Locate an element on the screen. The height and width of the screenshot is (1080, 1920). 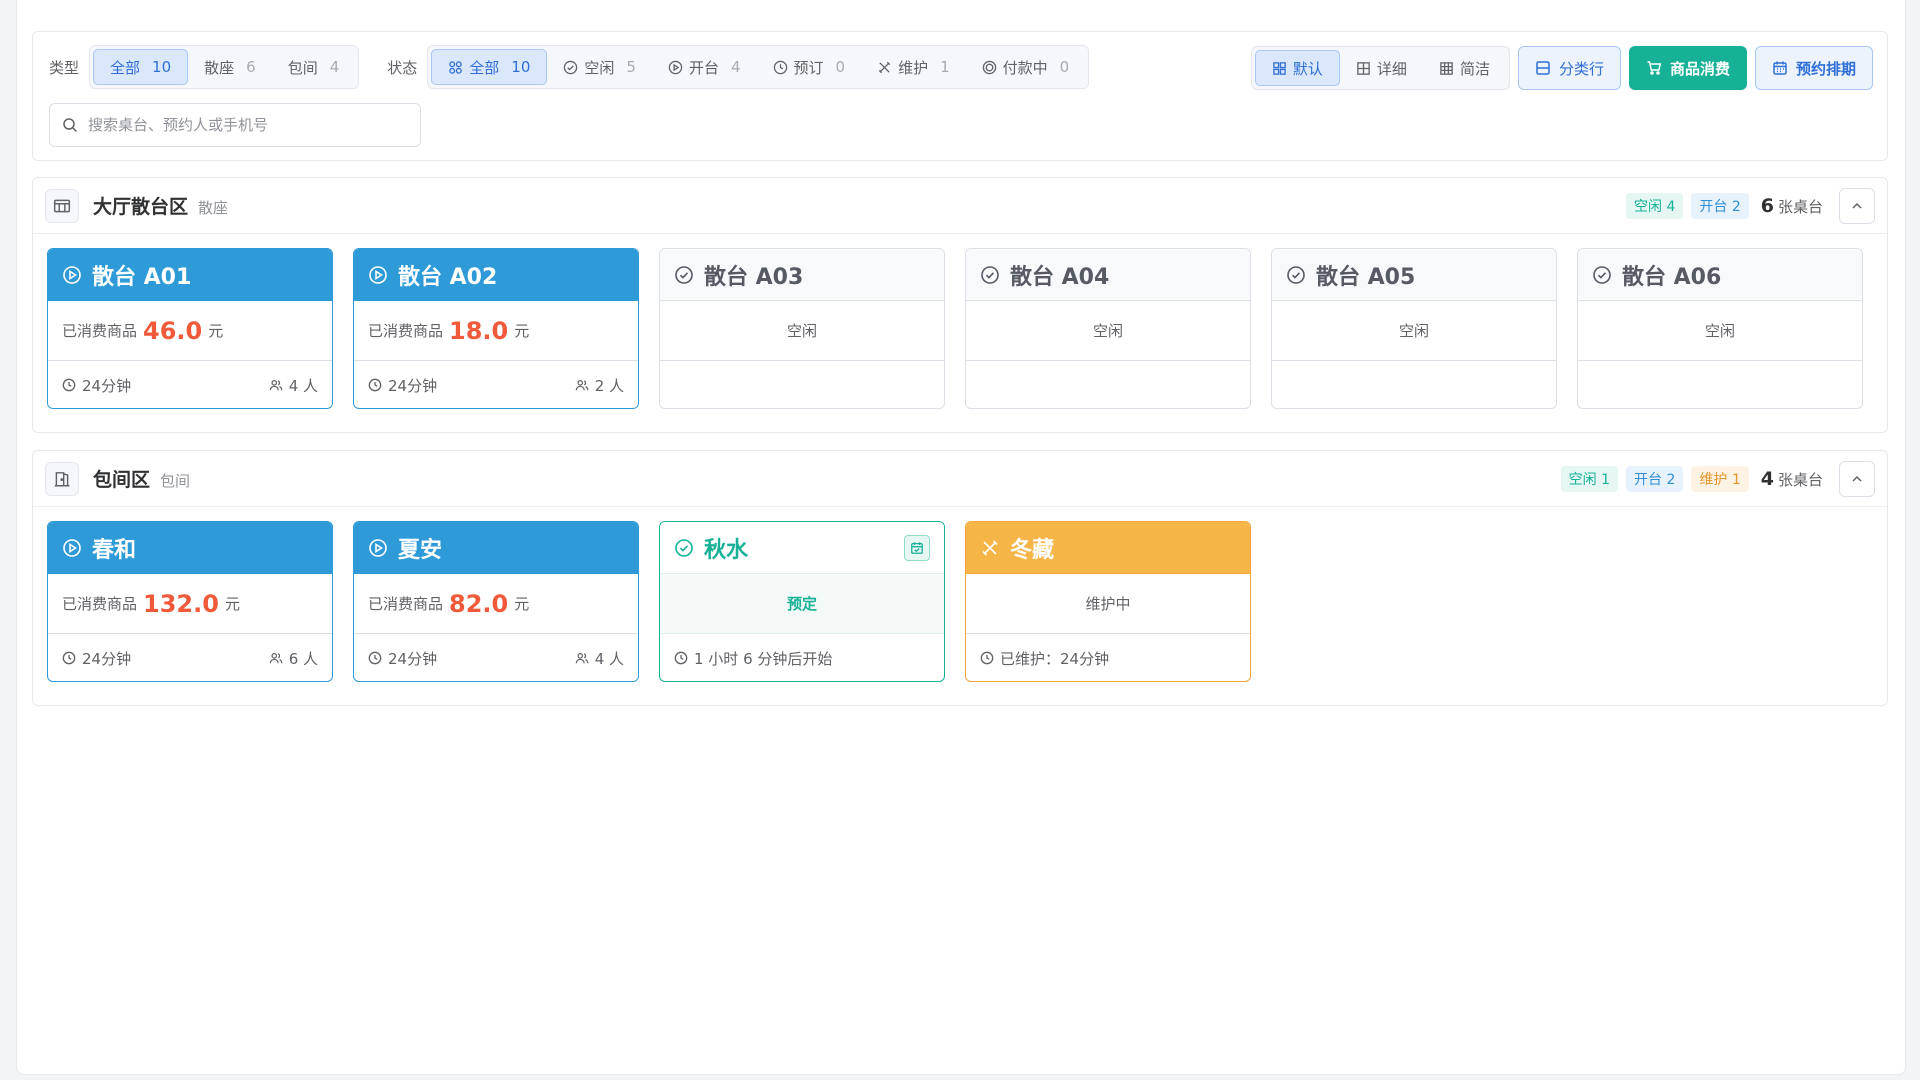
status-filter-idle: 空闲 5 is located at coordinates (599, 67).